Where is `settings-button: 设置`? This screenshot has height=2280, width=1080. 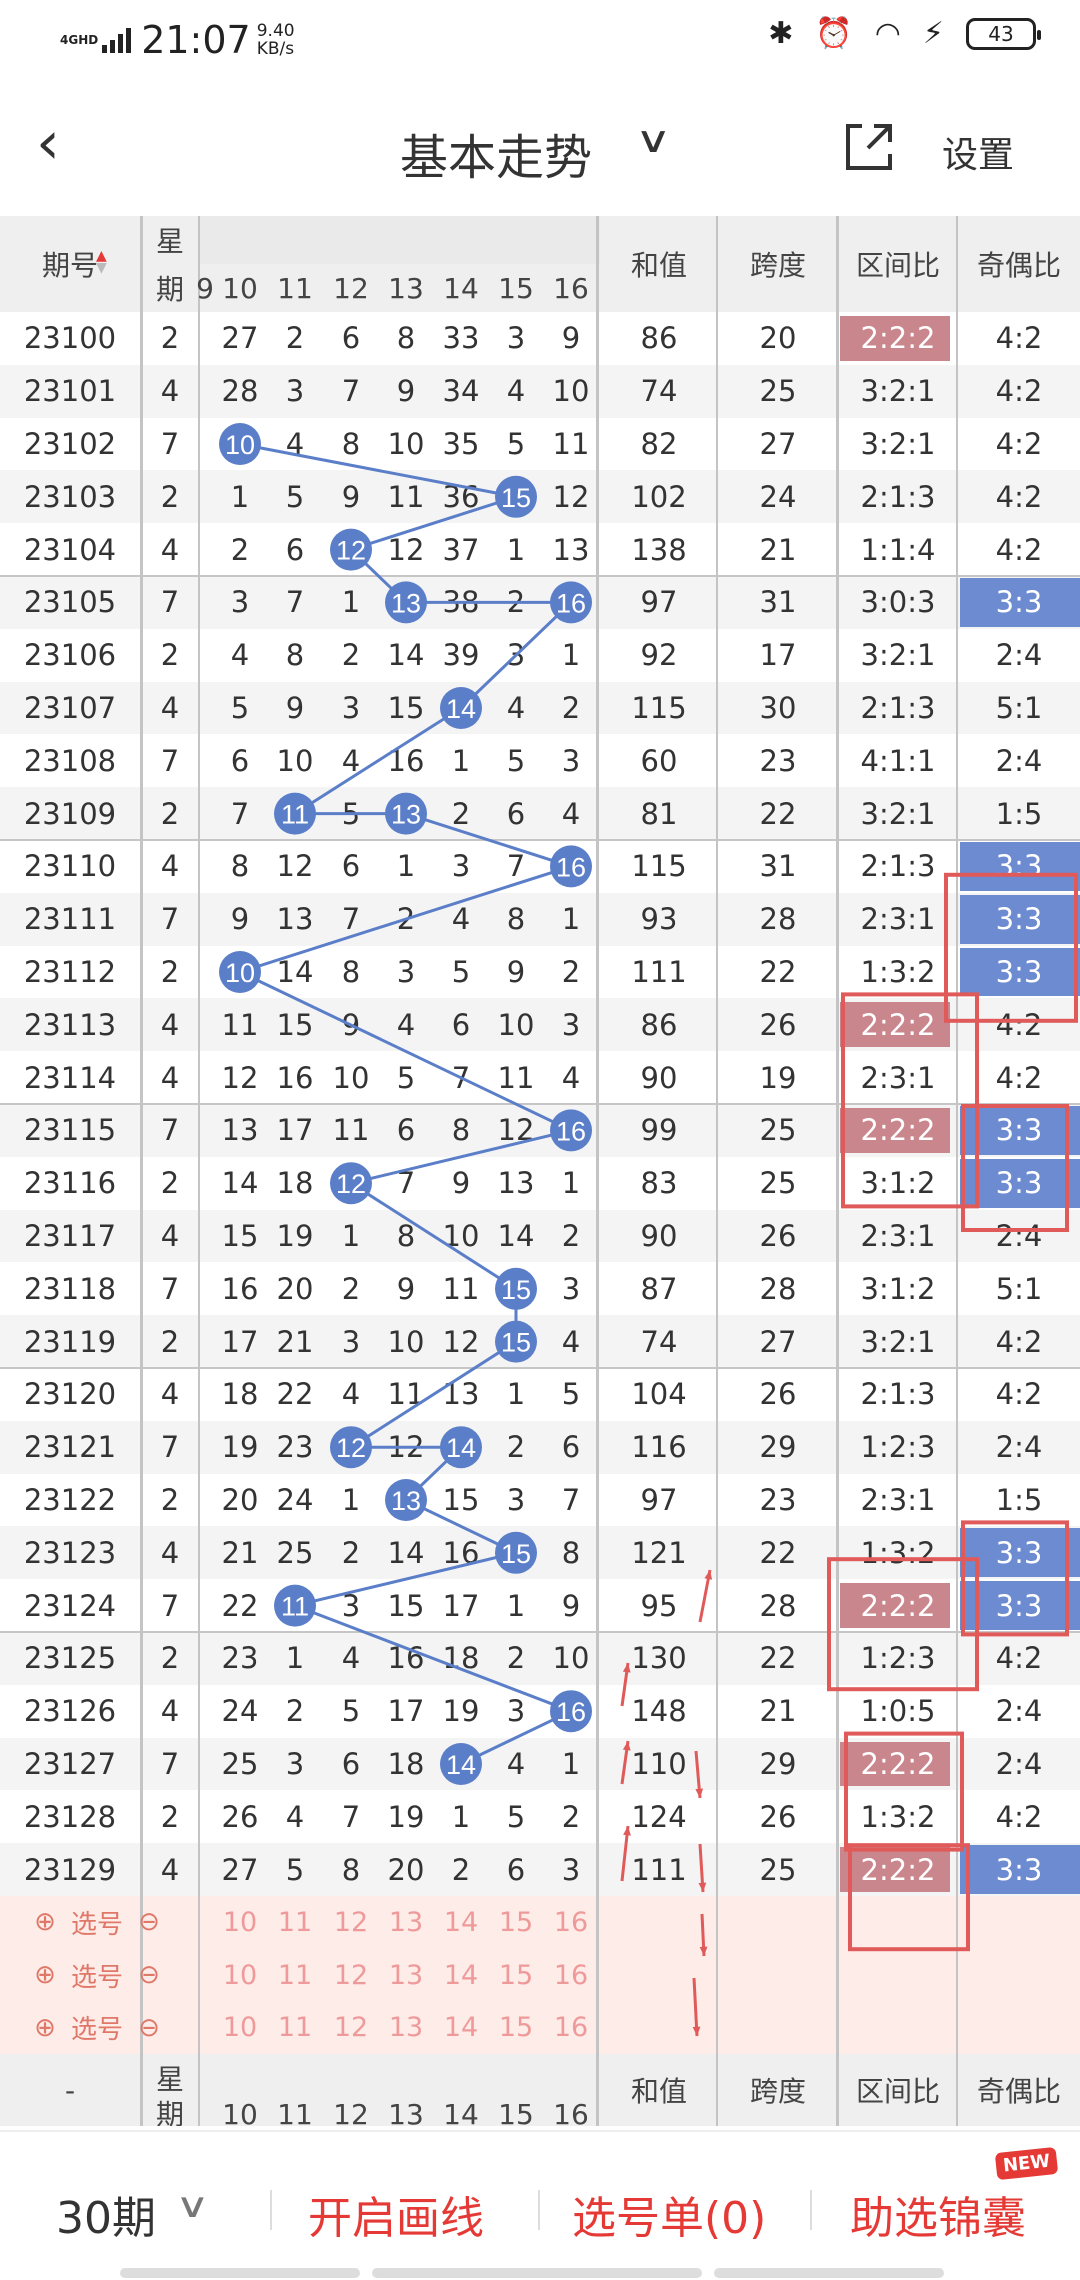 settings-button: 设置 is located at coordinates (978, 152).